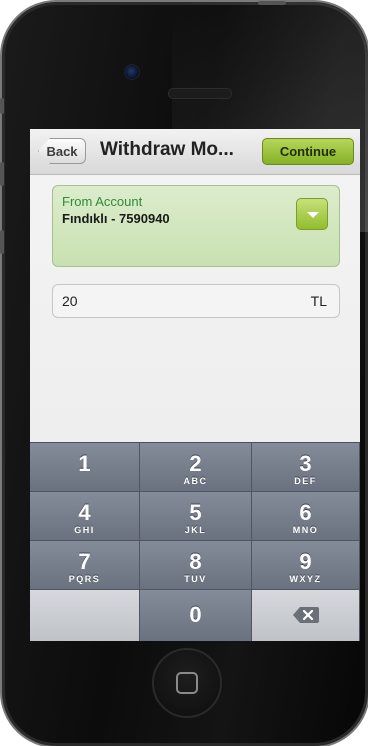 This screenshot has width=368, height=746. I want to click on key-7: 7 PQRS, so click(85, 565).